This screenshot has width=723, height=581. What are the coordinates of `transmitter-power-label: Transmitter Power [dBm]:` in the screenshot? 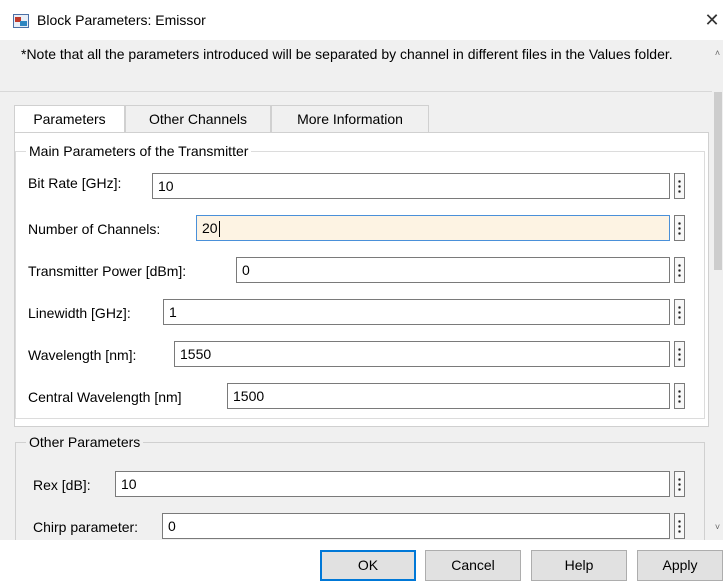 It's located at (107, 271).